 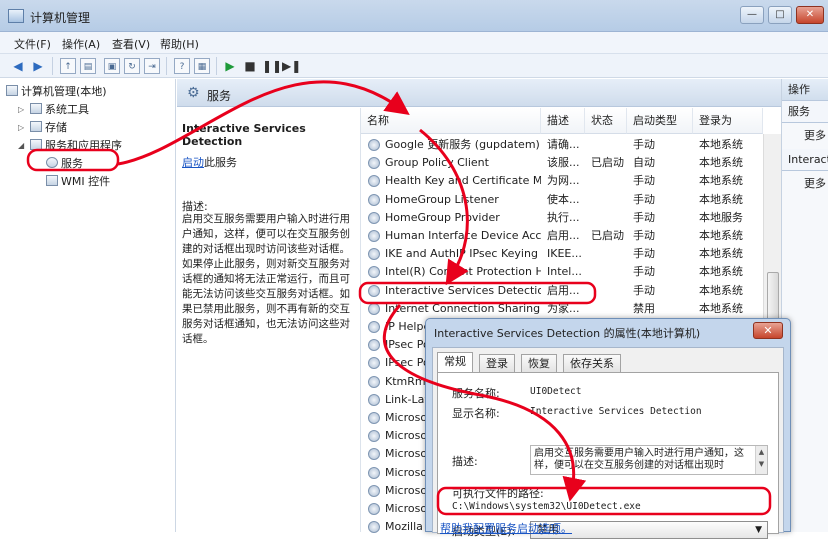 What do you see at coordinates (758, 530) in the screenshot?
I see `chevron-down-icon: ▼` at bounding box center [758, 530].